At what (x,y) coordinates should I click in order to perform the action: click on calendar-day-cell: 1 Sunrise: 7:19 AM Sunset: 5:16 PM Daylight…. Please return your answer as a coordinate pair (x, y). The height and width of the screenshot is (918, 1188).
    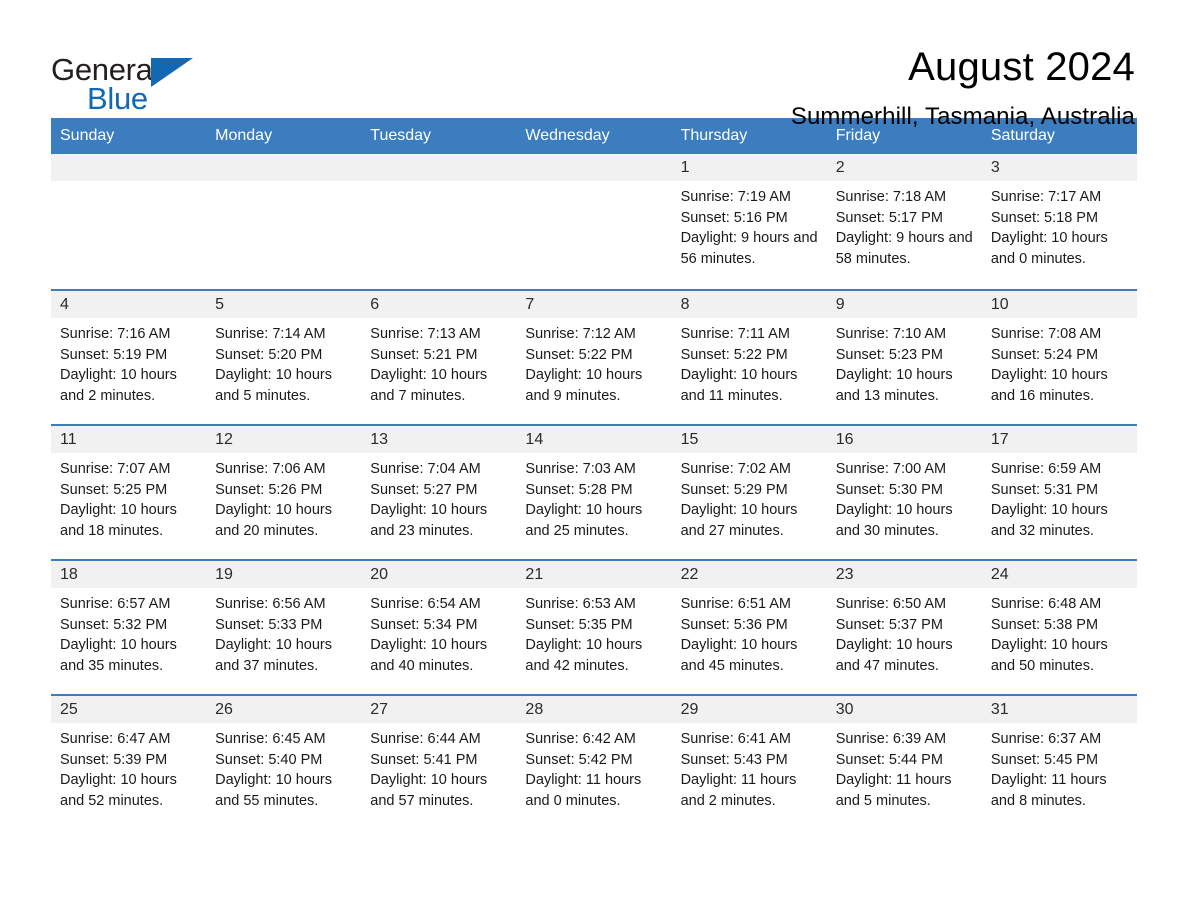
    Looking at the image, I should click on (749, 221).